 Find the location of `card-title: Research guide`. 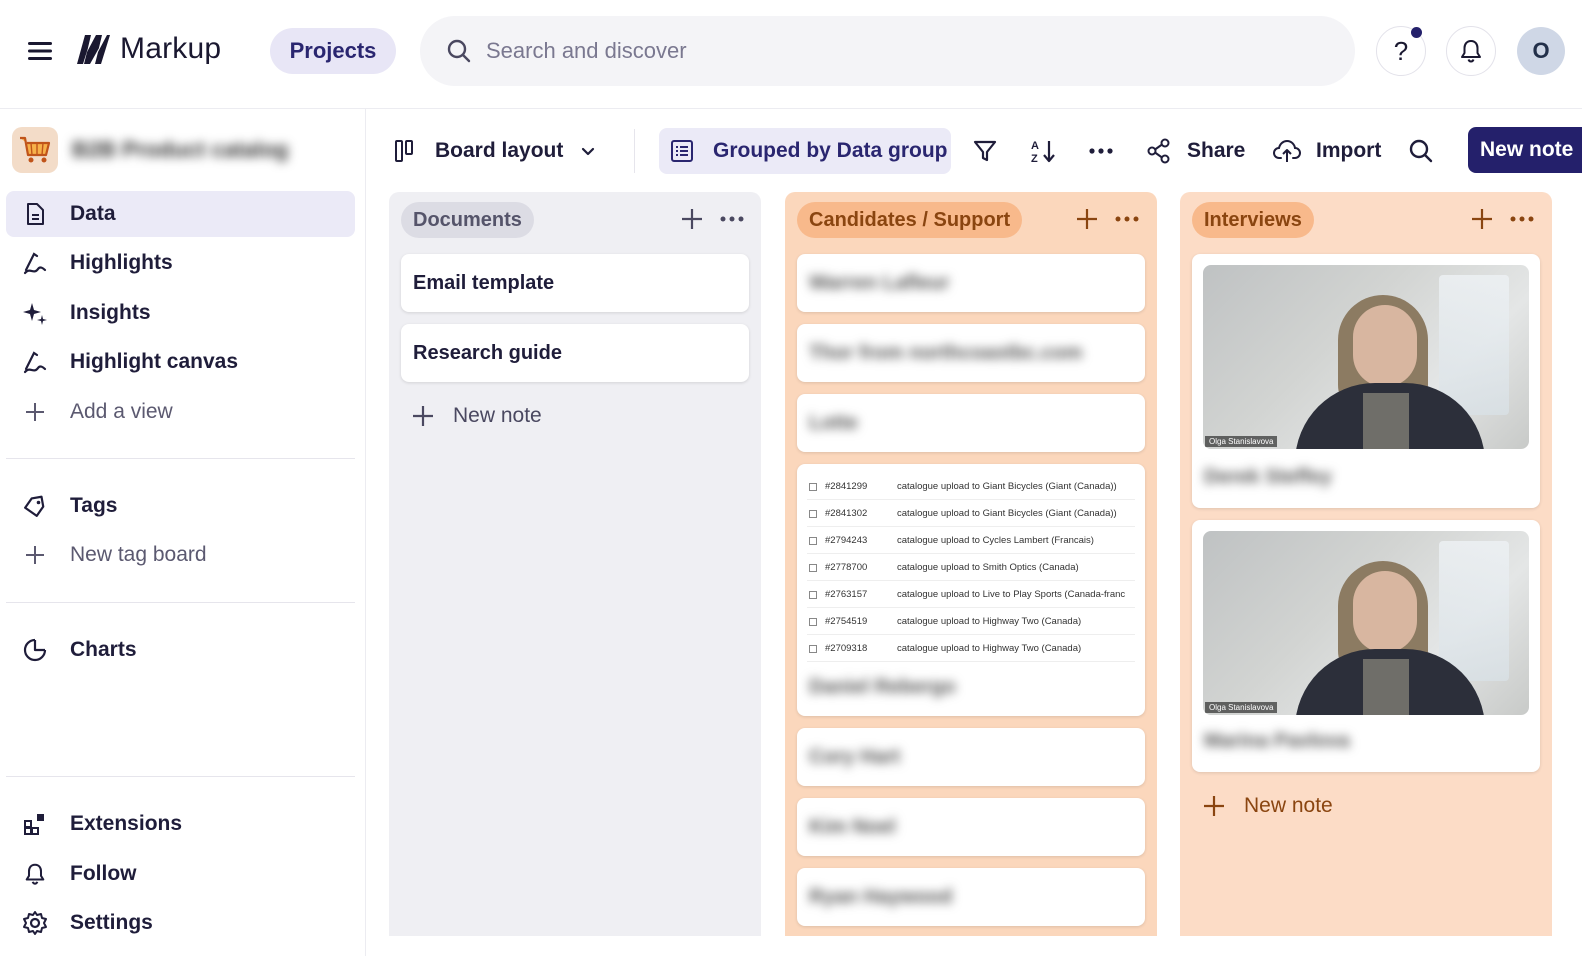

card-title: Research guide is located at coordinates (487, 353).